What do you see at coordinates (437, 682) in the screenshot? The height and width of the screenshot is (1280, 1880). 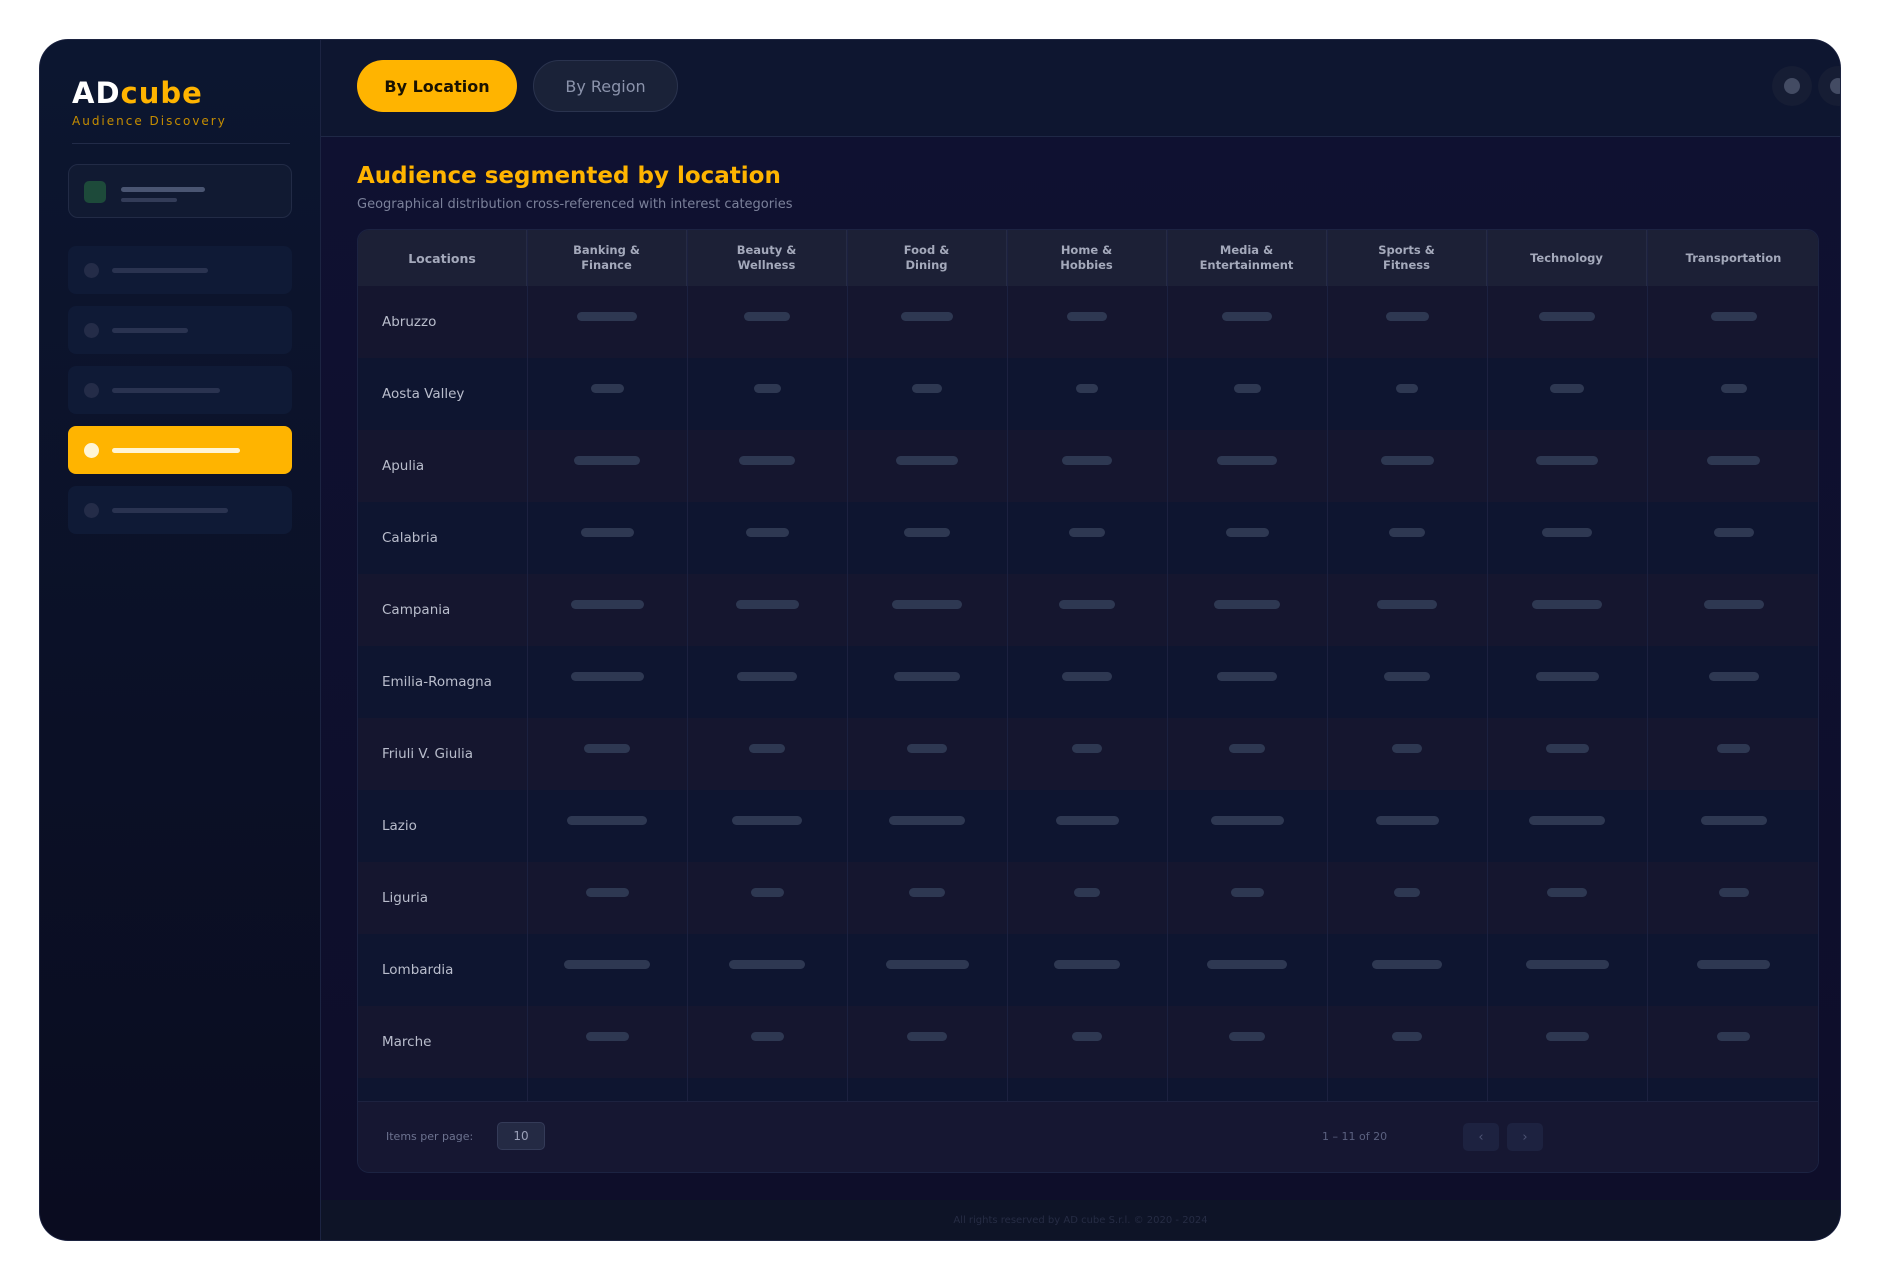 I see `location-cell: Emilia-Romagna` at bounding box center [437, 682].